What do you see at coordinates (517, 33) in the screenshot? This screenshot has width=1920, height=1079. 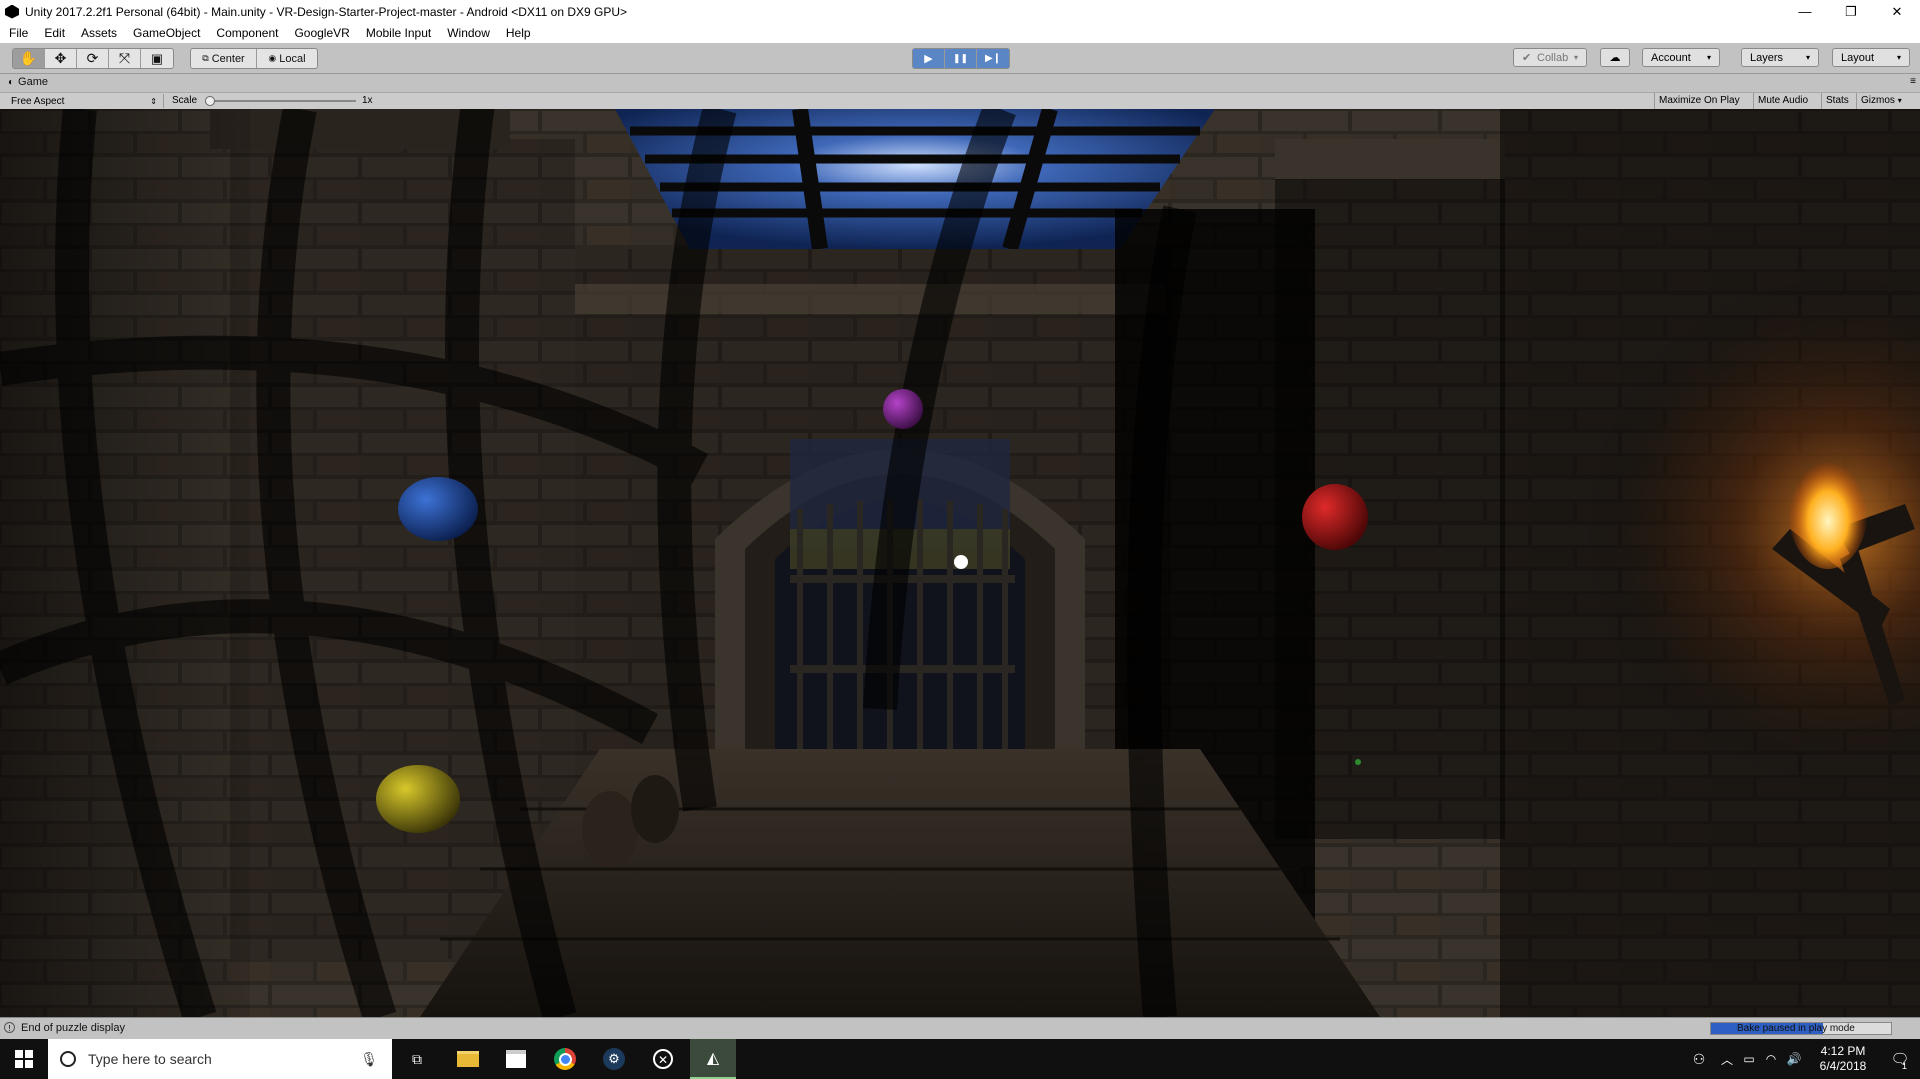 I see `menu-help: Help` at bounding box center [517, 33].